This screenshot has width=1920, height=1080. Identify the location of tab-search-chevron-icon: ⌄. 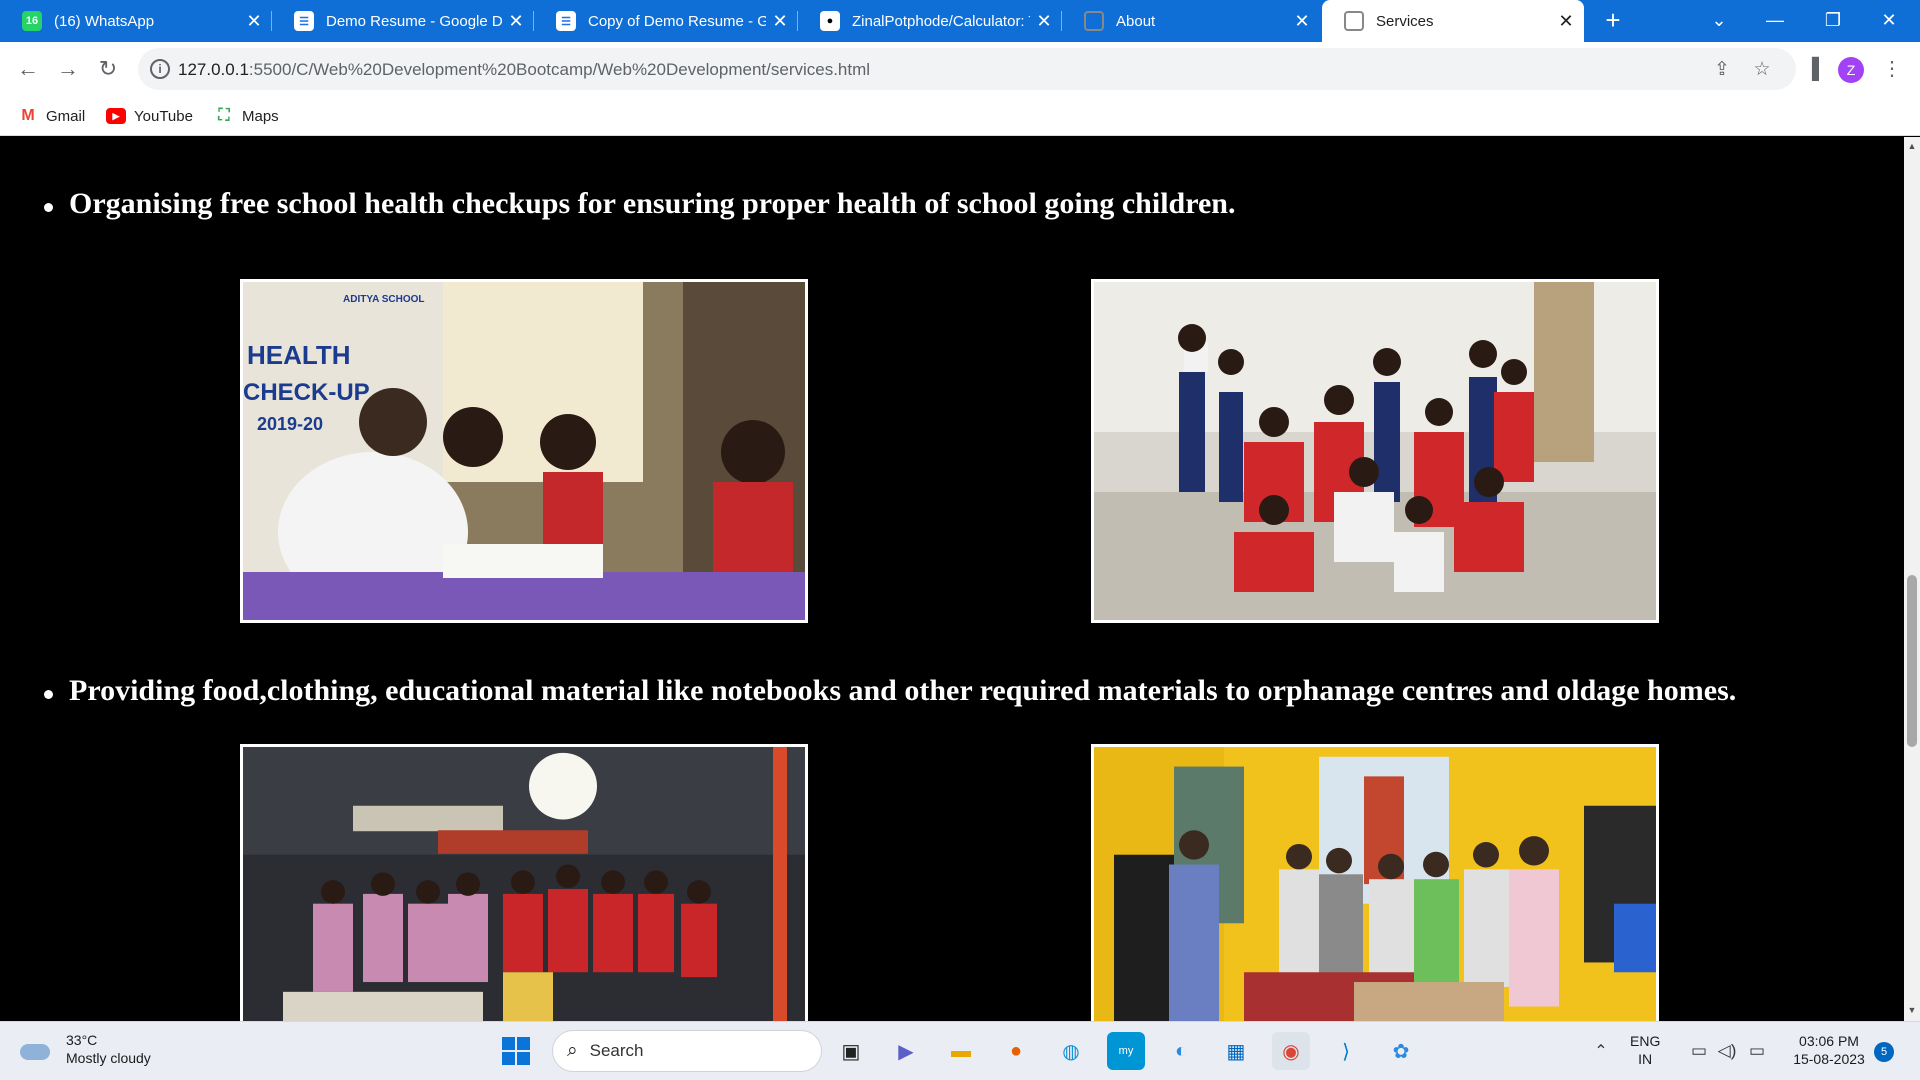
(1719, 21).